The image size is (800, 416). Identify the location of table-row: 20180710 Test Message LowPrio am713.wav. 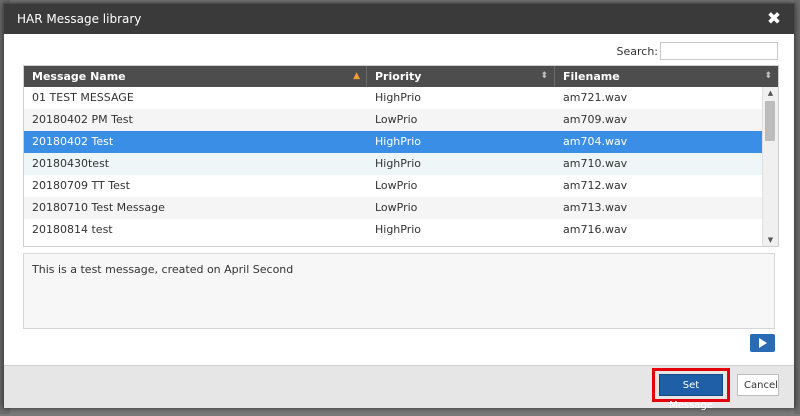
(393, 208).